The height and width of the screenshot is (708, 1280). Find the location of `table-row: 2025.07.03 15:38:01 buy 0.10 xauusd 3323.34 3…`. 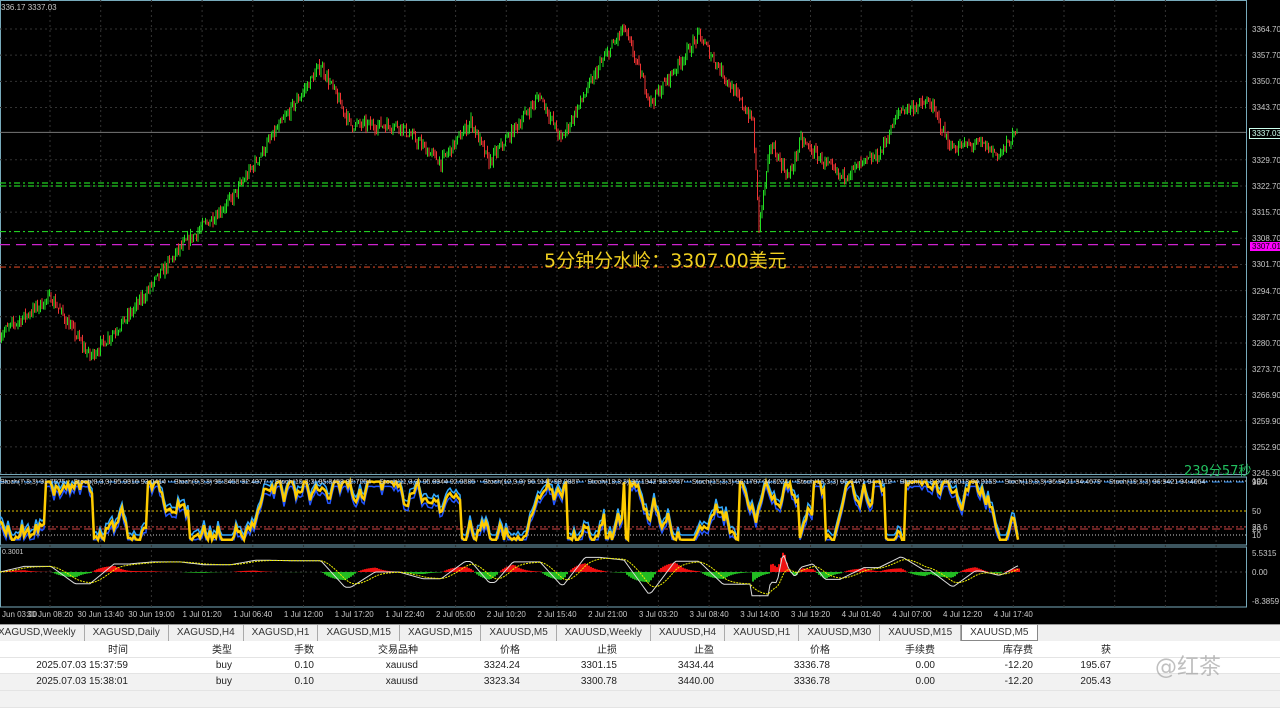

table-row: 2025.07.03 15:38:01 buy 0.10 xauusd 3323.34 3… is located at coordinates (640, 682).